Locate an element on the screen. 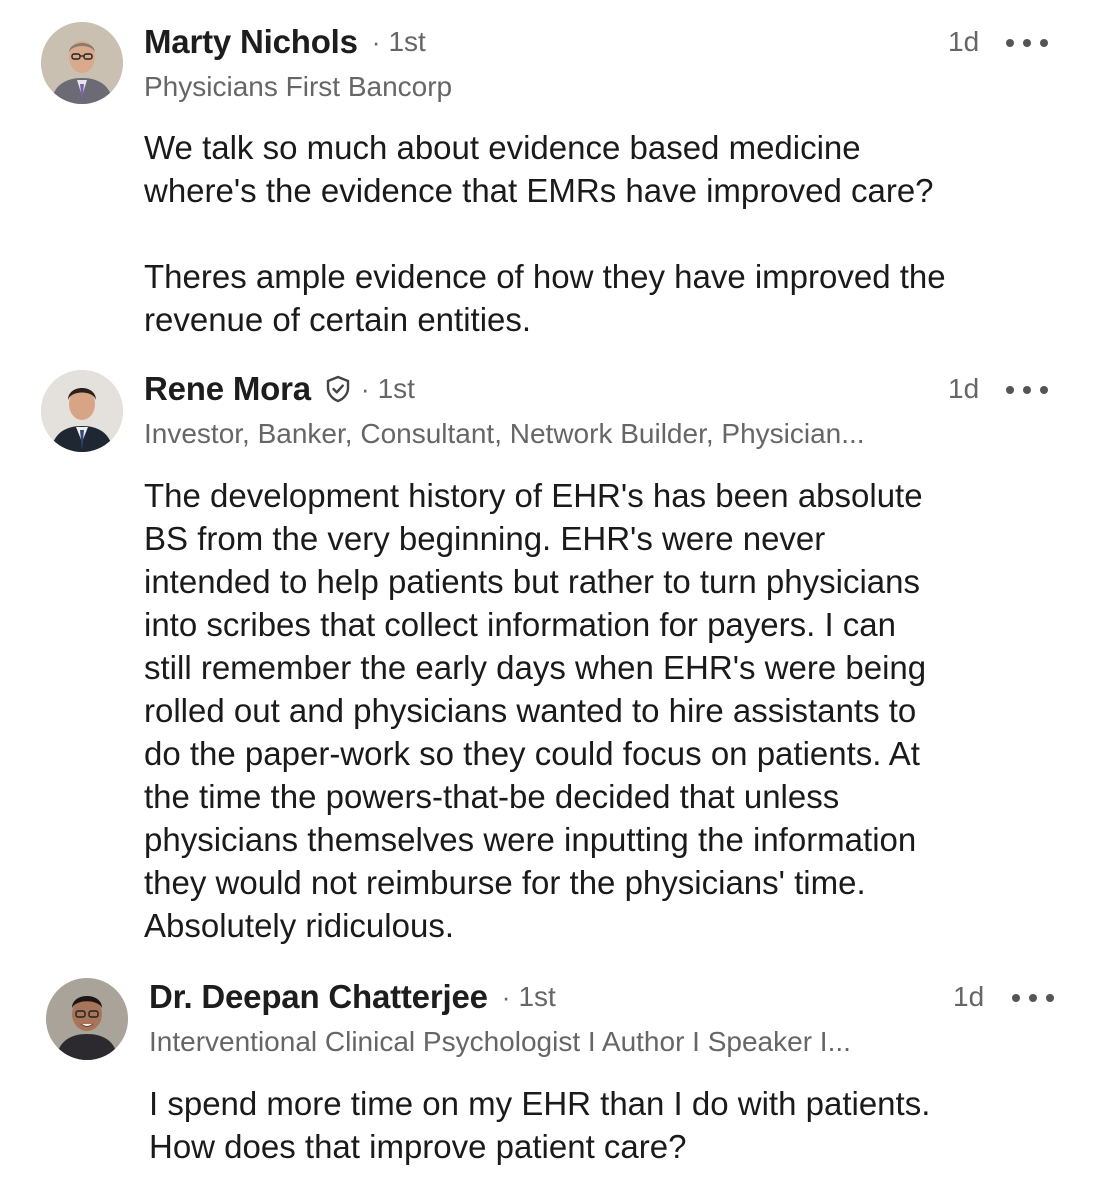 The height and width of the screenshot is (1200, 1094). author-row: Marty Nichols · 1st is located at coordinates (285, 42).